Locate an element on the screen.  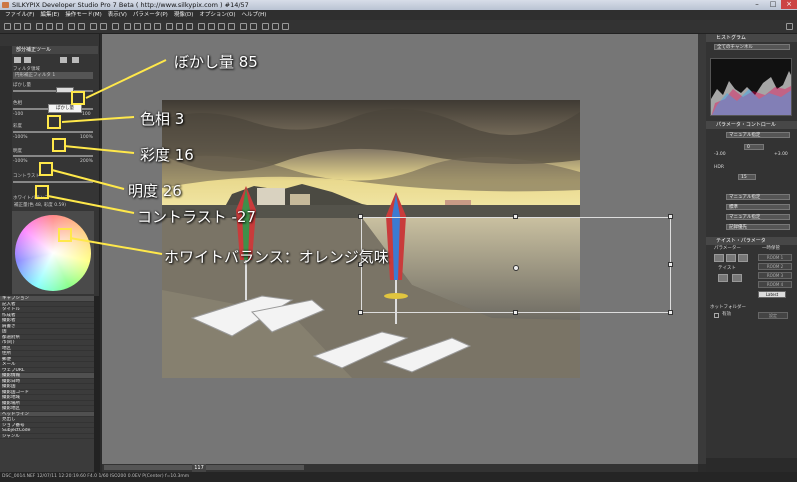
delete-filter-icon is located at coordinates (75, 60).